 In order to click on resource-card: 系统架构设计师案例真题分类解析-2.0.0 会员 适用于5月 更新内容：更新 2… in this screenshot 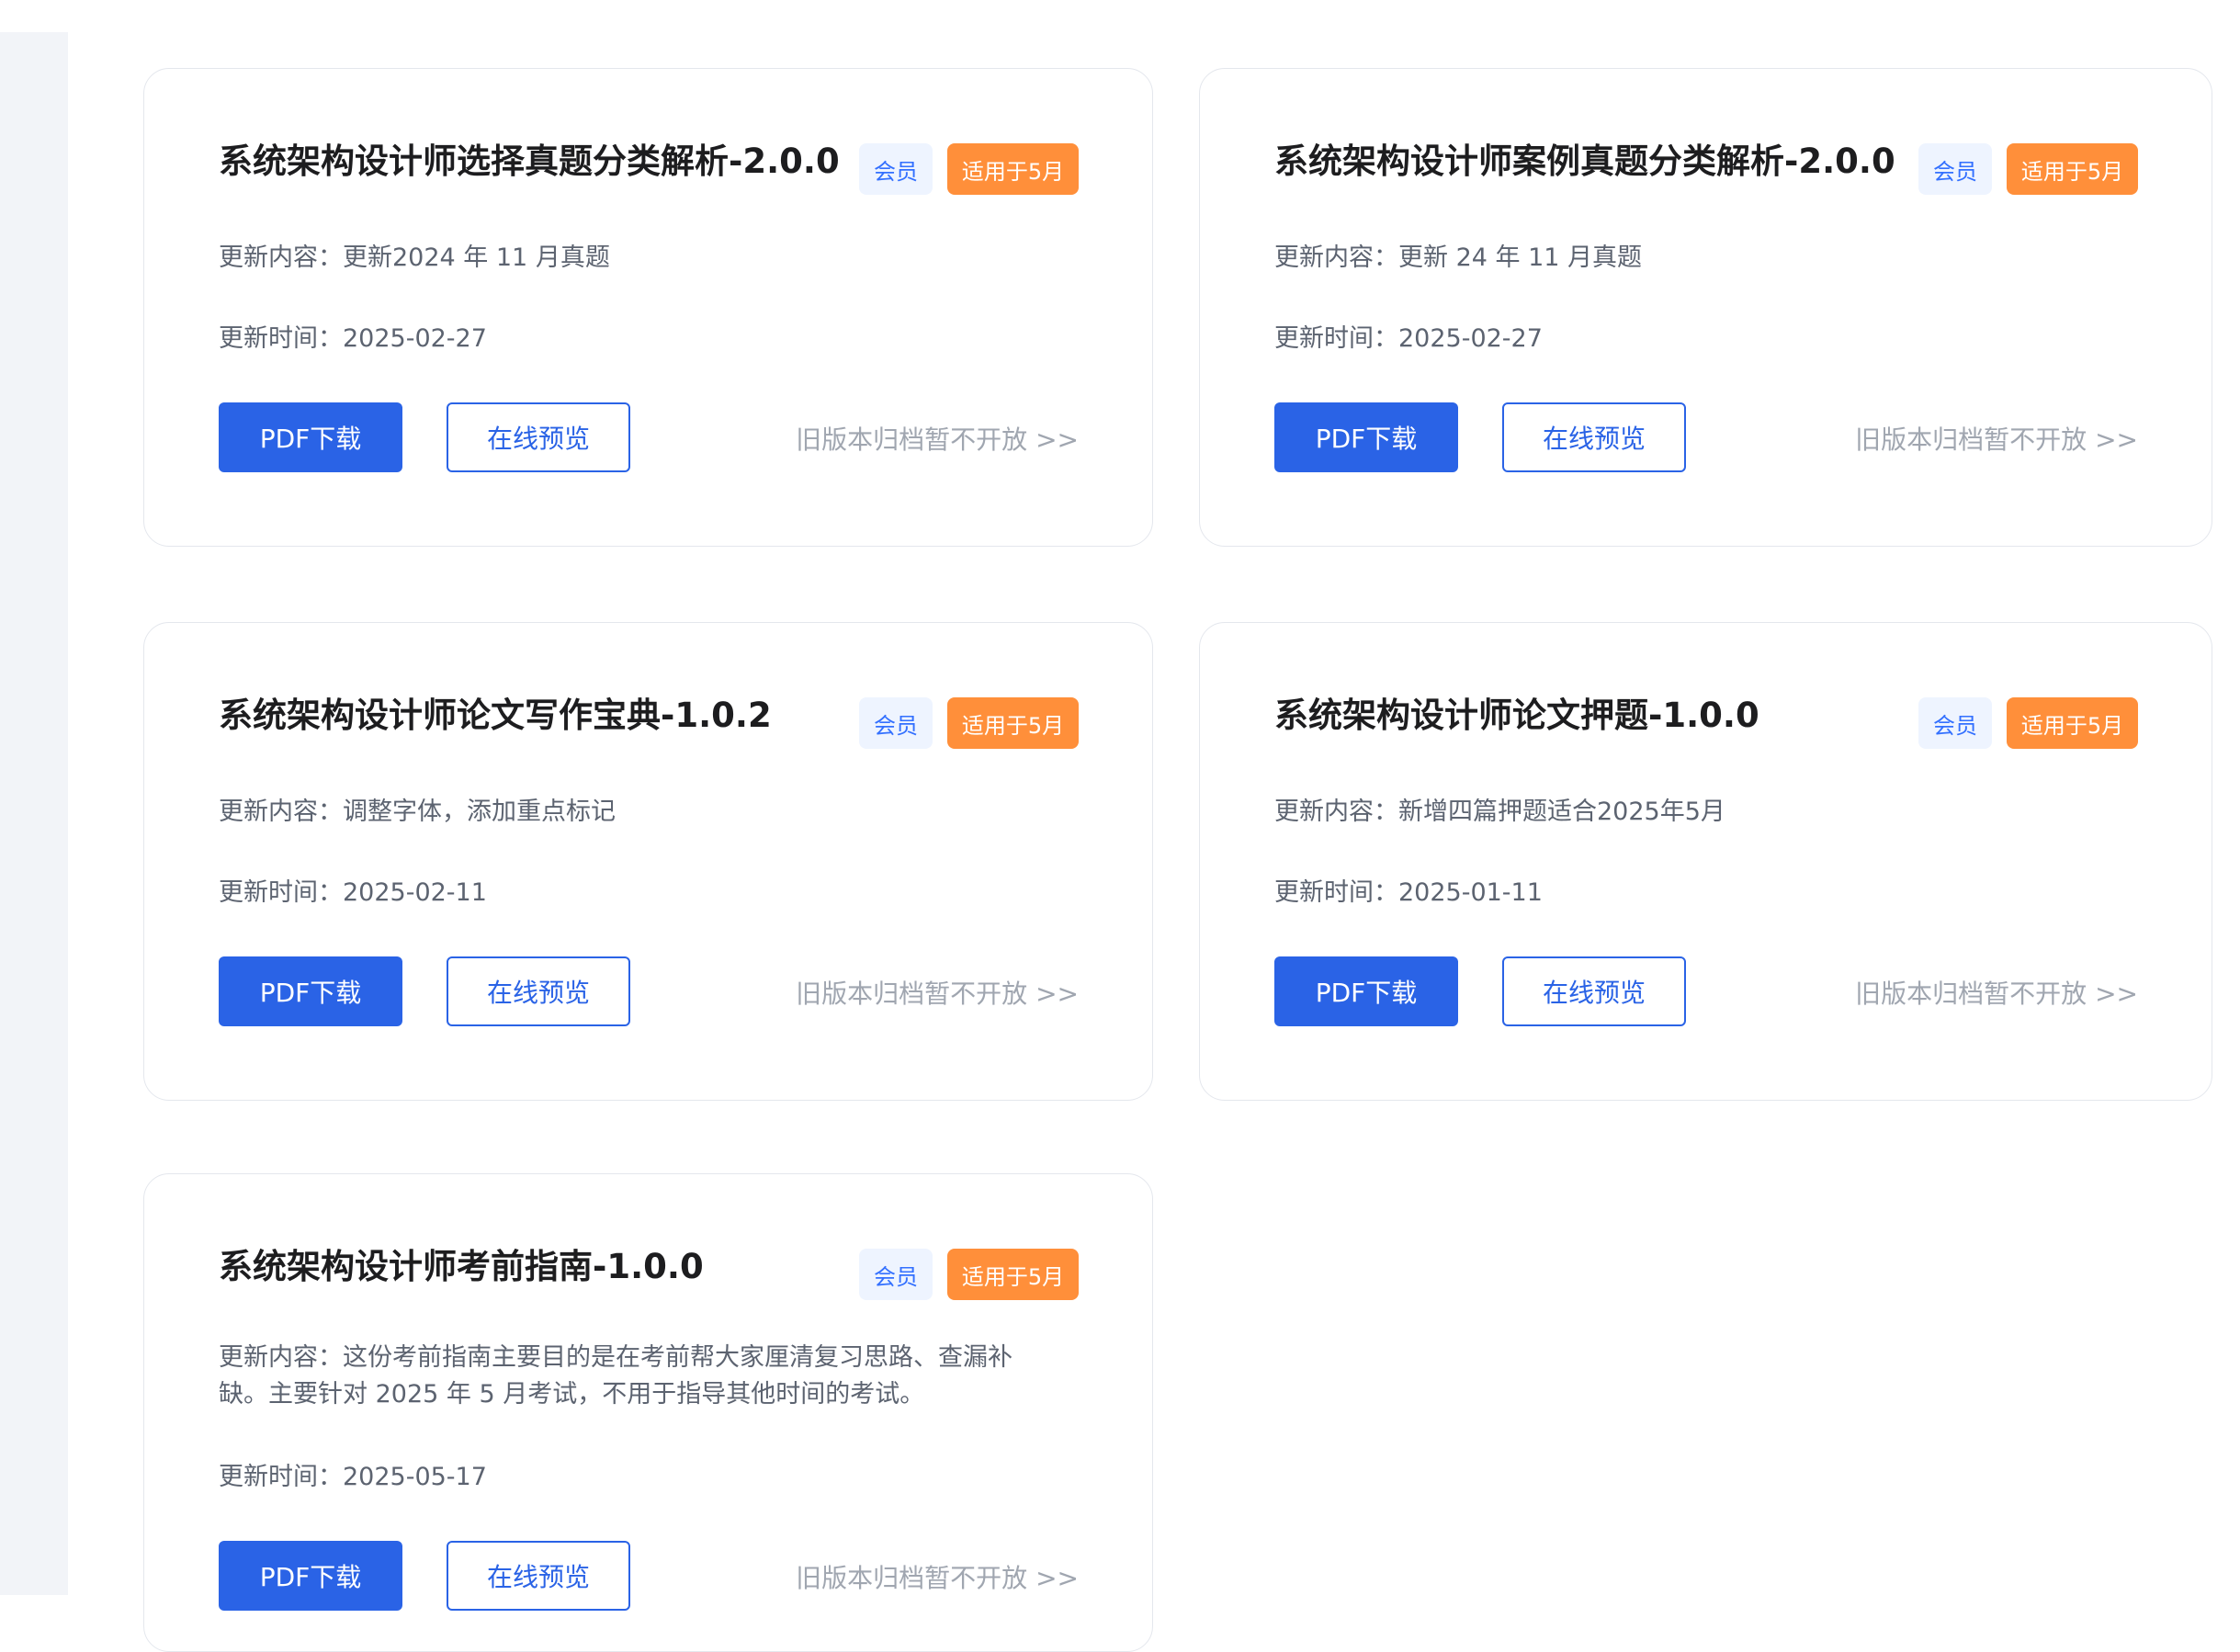, I will do `click(1705, 307)`.